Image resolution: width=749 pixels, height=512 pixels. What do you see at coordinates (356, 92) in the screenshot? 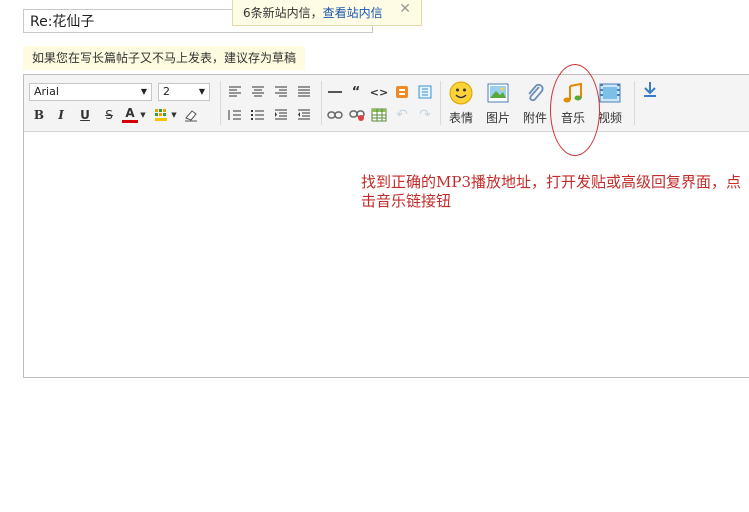
I see `quote-icon: “` at bounding box center [356, 92].